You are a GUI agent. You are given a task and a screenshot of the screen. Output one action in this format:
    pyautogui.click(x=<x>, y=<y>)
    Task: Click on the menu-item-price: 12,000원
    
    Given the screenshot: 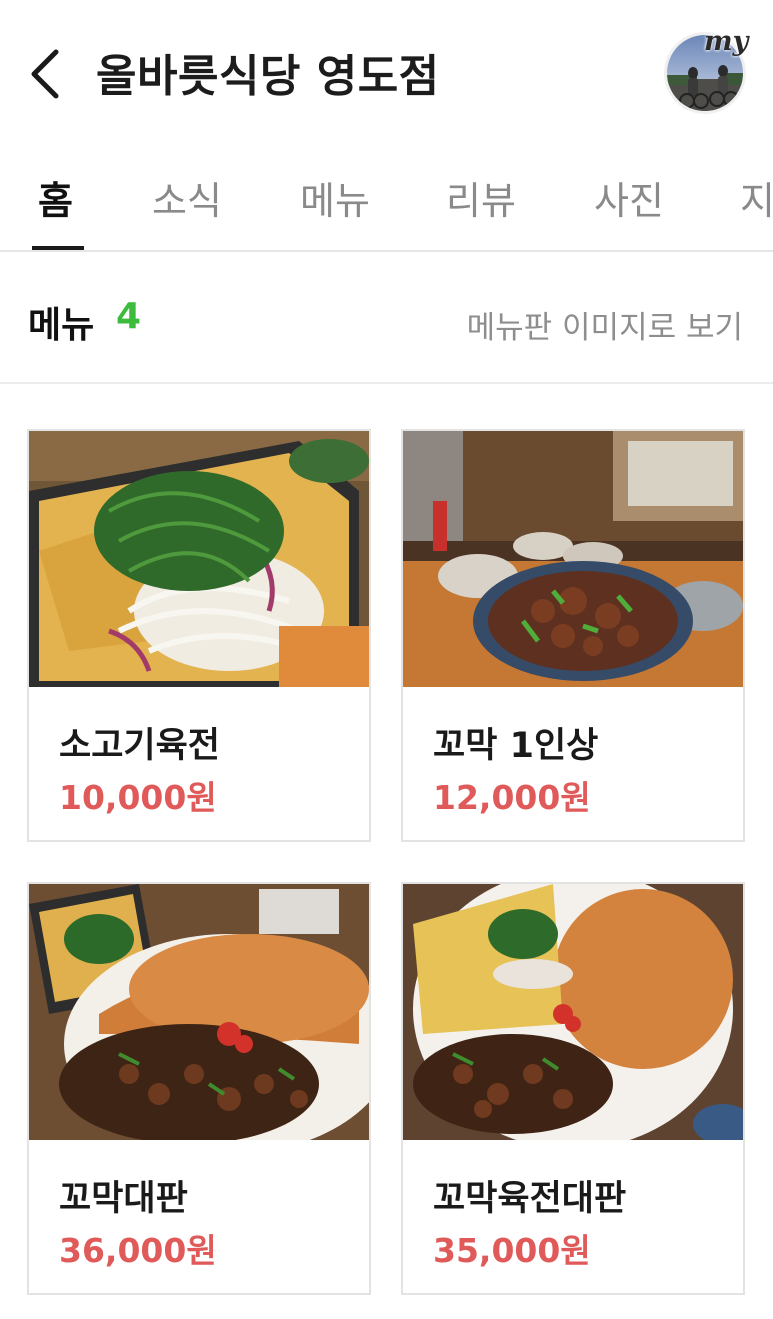 What is the action you would take?
    pyautogui.click(x=512, y=797)
    